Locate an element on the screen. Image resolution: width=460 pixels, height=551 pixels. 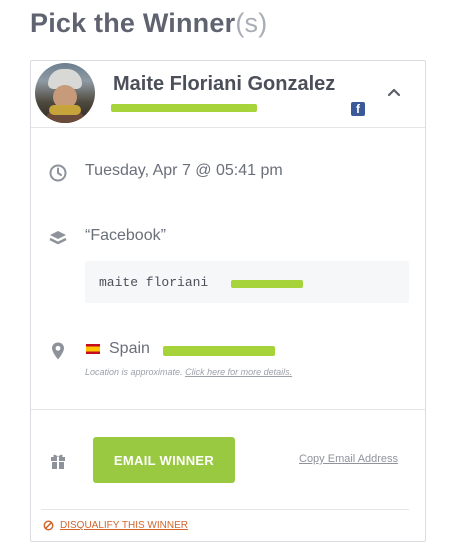
facebook-icon: f is located at coordinates (358, 109).